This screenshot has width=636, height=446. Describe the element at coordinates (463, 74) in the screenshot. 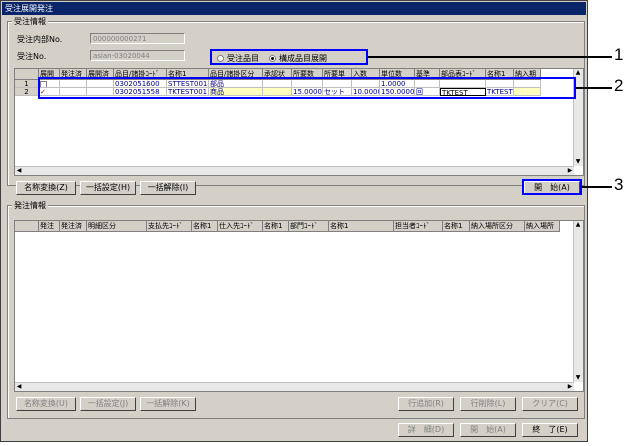

I see `grid-col-bom-code: 部品表ｺｰﾄﾞ` at that location.